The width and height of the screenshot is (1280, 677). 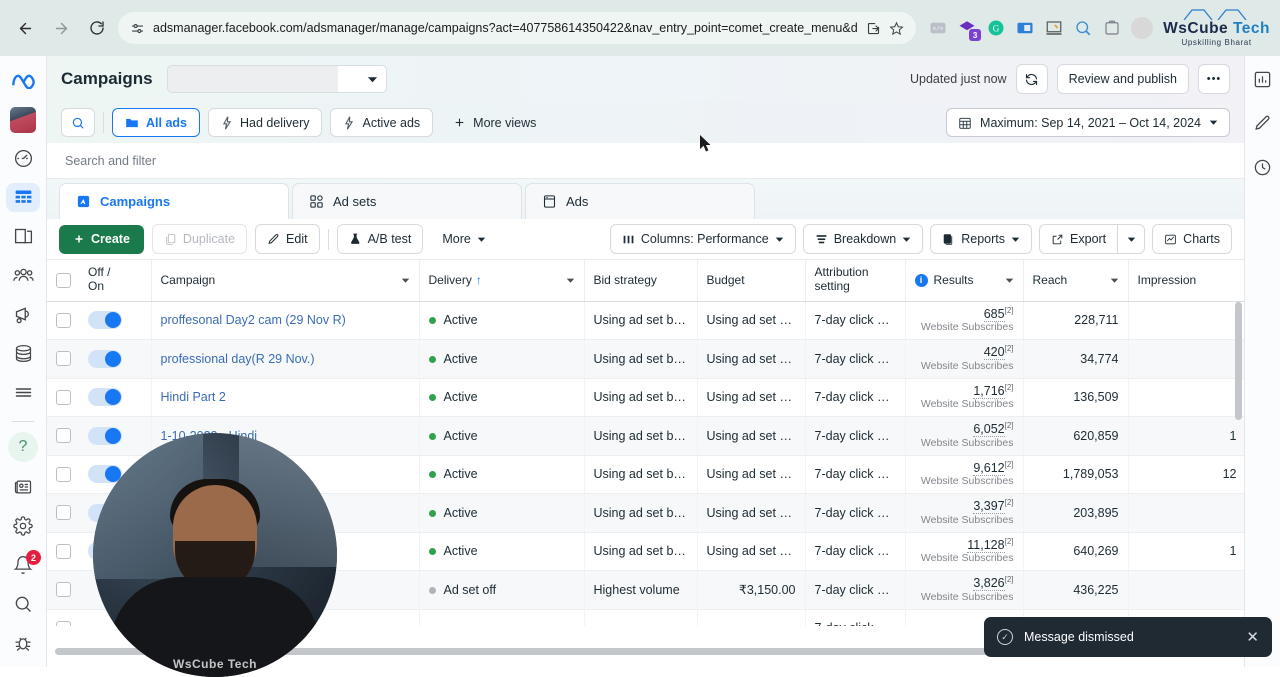 What do you see at coordinates (1078, 239) in the screenshot?
I see `export-button: Export` at bounding box center [1078, 239].